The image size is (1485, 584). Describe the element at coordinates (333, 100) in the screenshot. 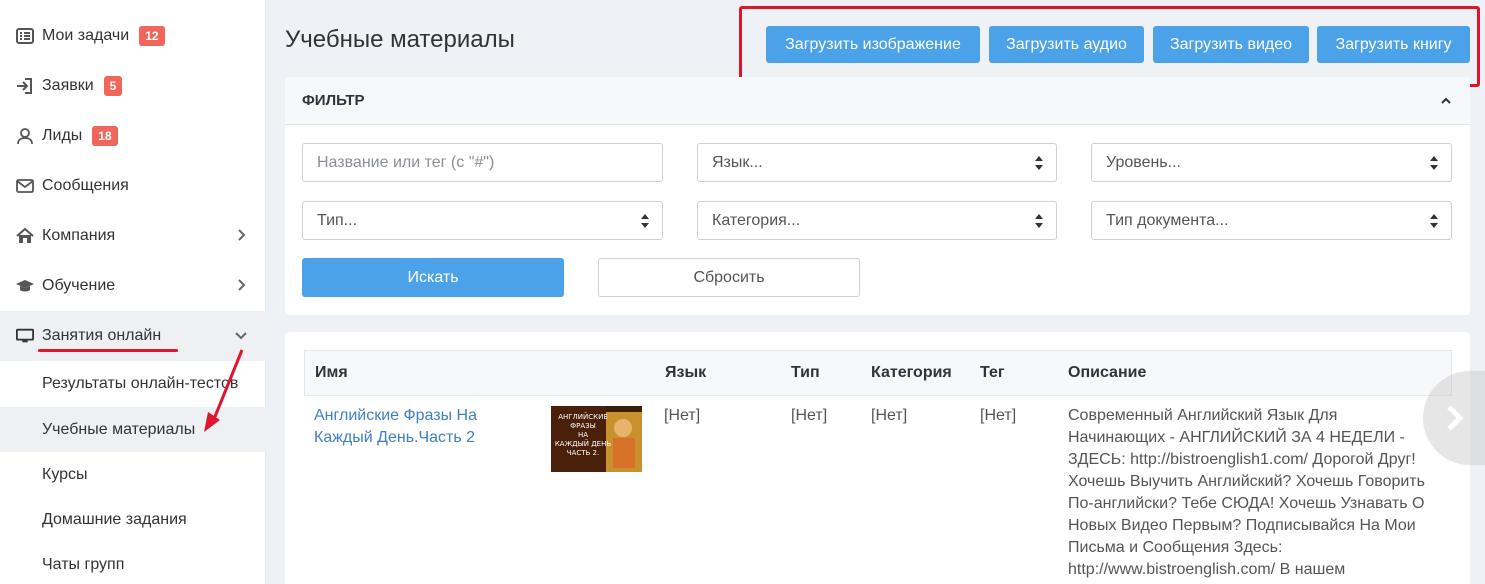

I see `filter-title: ФИЛЬТР` at that location.